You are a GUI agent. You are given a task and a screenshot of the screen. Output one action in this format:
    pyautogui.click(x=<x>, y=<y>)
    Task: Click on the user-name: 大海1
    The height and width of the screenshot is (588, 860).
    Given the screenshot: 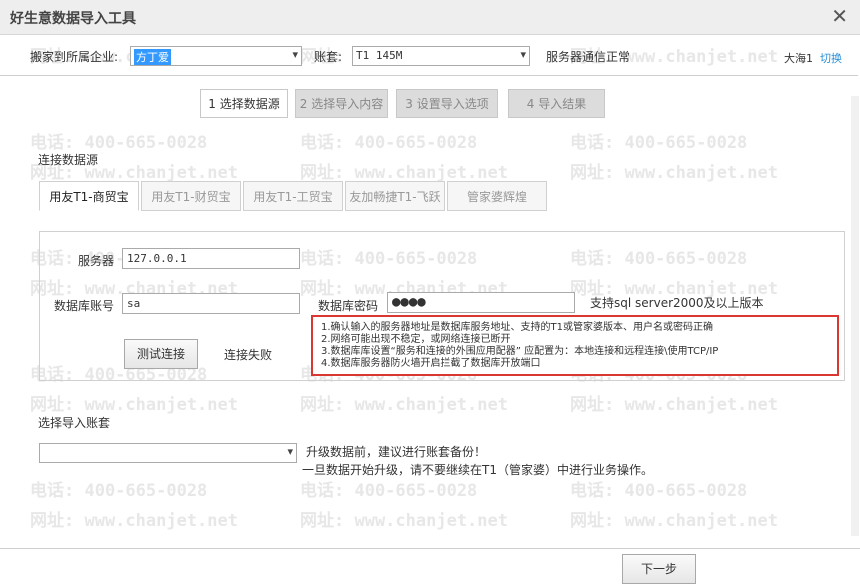 What is the action you would take?
    pyautogui.click(x=798, y=58)
    